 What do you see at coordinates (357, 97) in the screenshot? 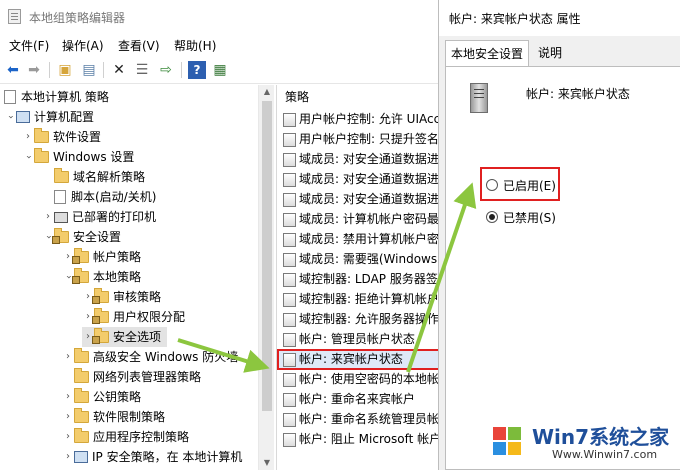
I see `column-header-policy: 策略` at bounding box center [357, 97].